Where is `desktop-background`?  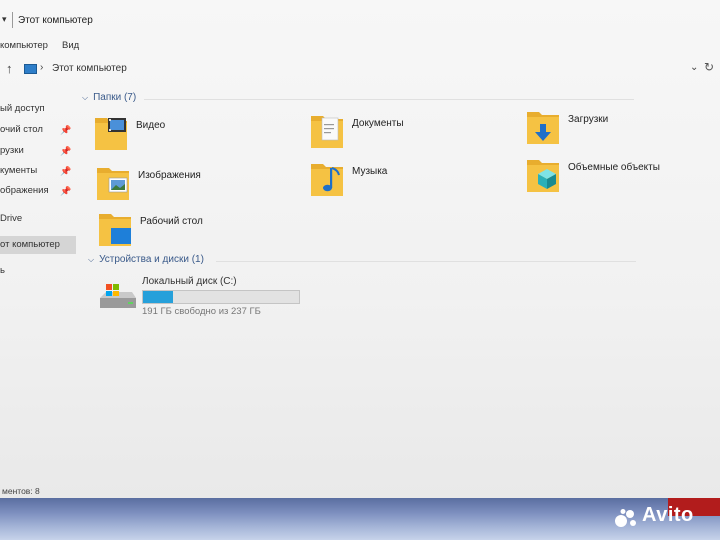 desktop-background is located at coordinates (360, 519).